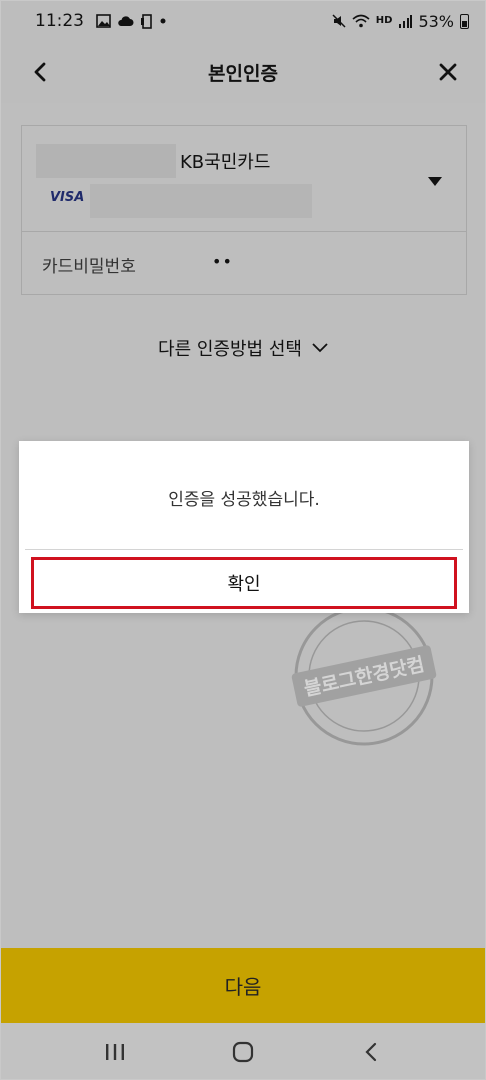 This screenshot has height=1080, width=486. I want to click on watermark-seal: 블로그한경닷컴, so click(364, 676).